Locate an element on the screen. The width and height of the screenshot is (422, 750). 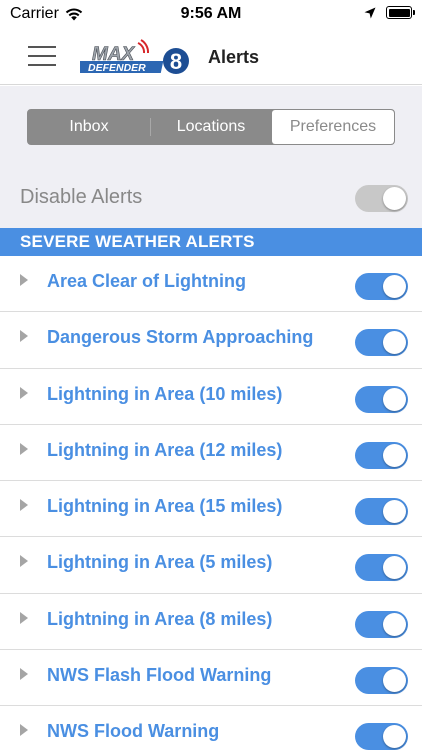
disable-alerts-label: Disable Alerts is located at coordinates (81, 197).